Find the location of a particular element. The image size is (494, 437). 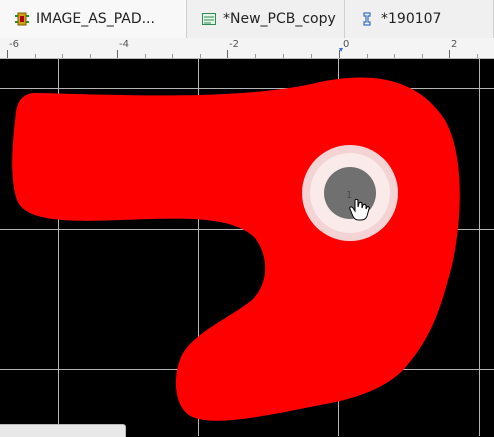

document-tab-bar: IMAGE_AS_PAD... *New_PCB_copy *190107 is located at coordinates (247, 19).